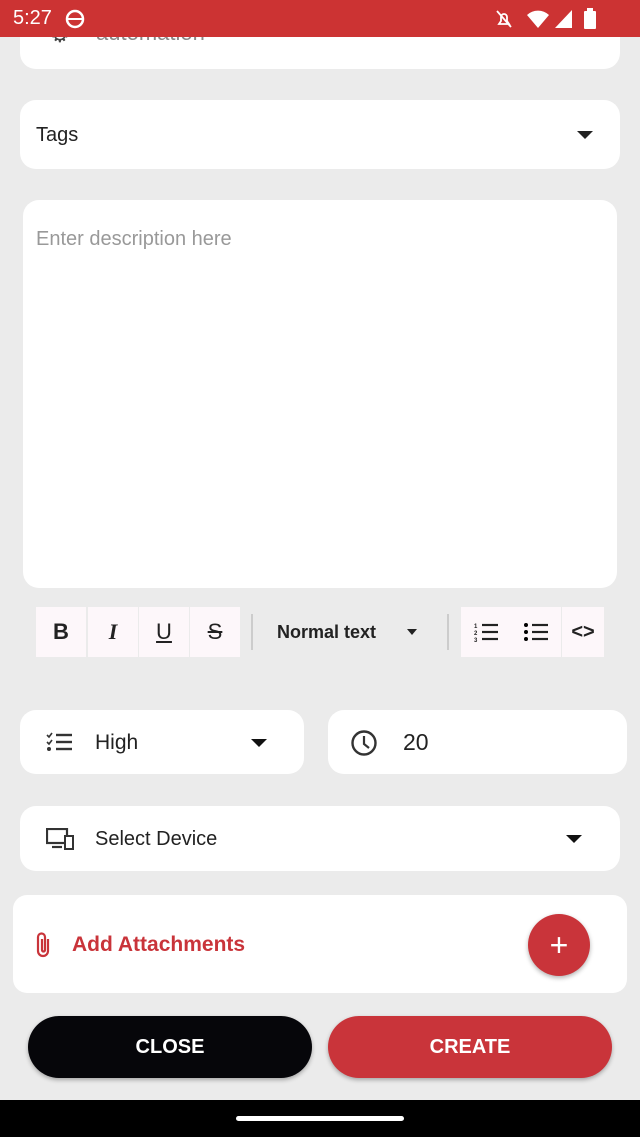 This screenshot has height=1137, width=640. What do you see at coordinates (538, 19) in the screenshot?
I see `wifi-icon` at bounding box center [538, 19].